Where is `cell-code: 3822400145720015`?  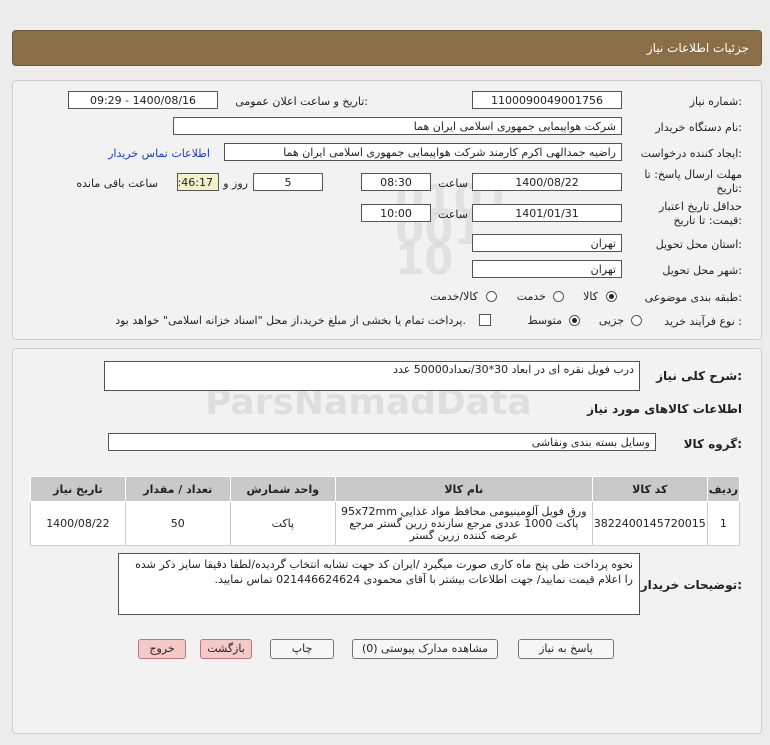
cell-code: 3822400145720015 is located at coordinates (649, 523).